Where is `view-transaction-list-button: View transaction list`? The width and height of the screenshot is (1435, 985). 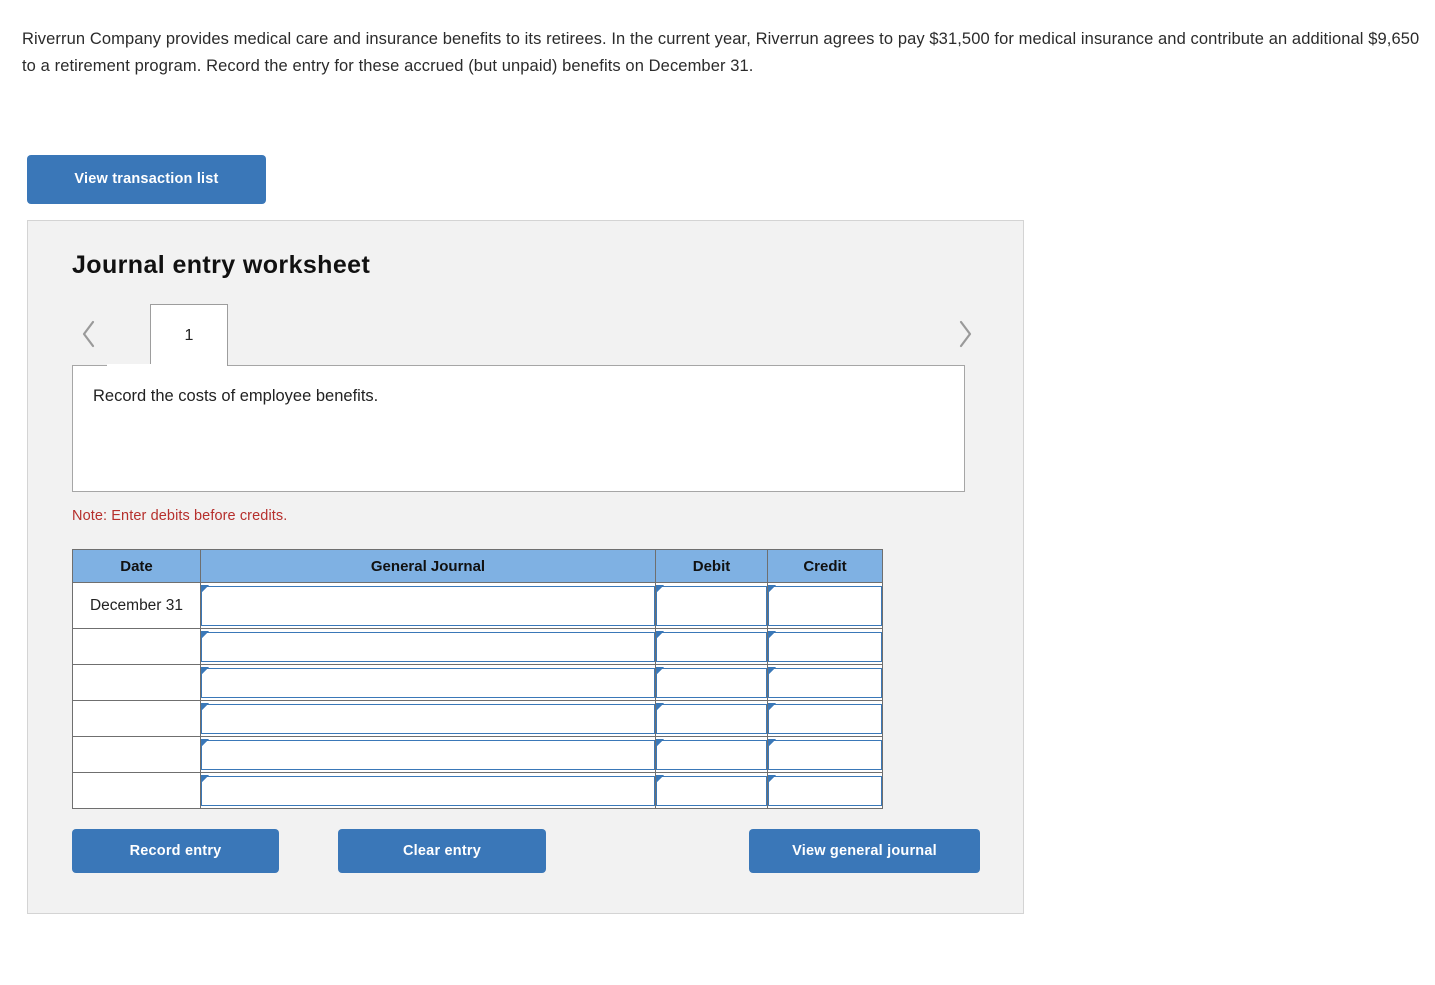 view-transaction-list-button: View transaction list is located at coordinates (146, 179).